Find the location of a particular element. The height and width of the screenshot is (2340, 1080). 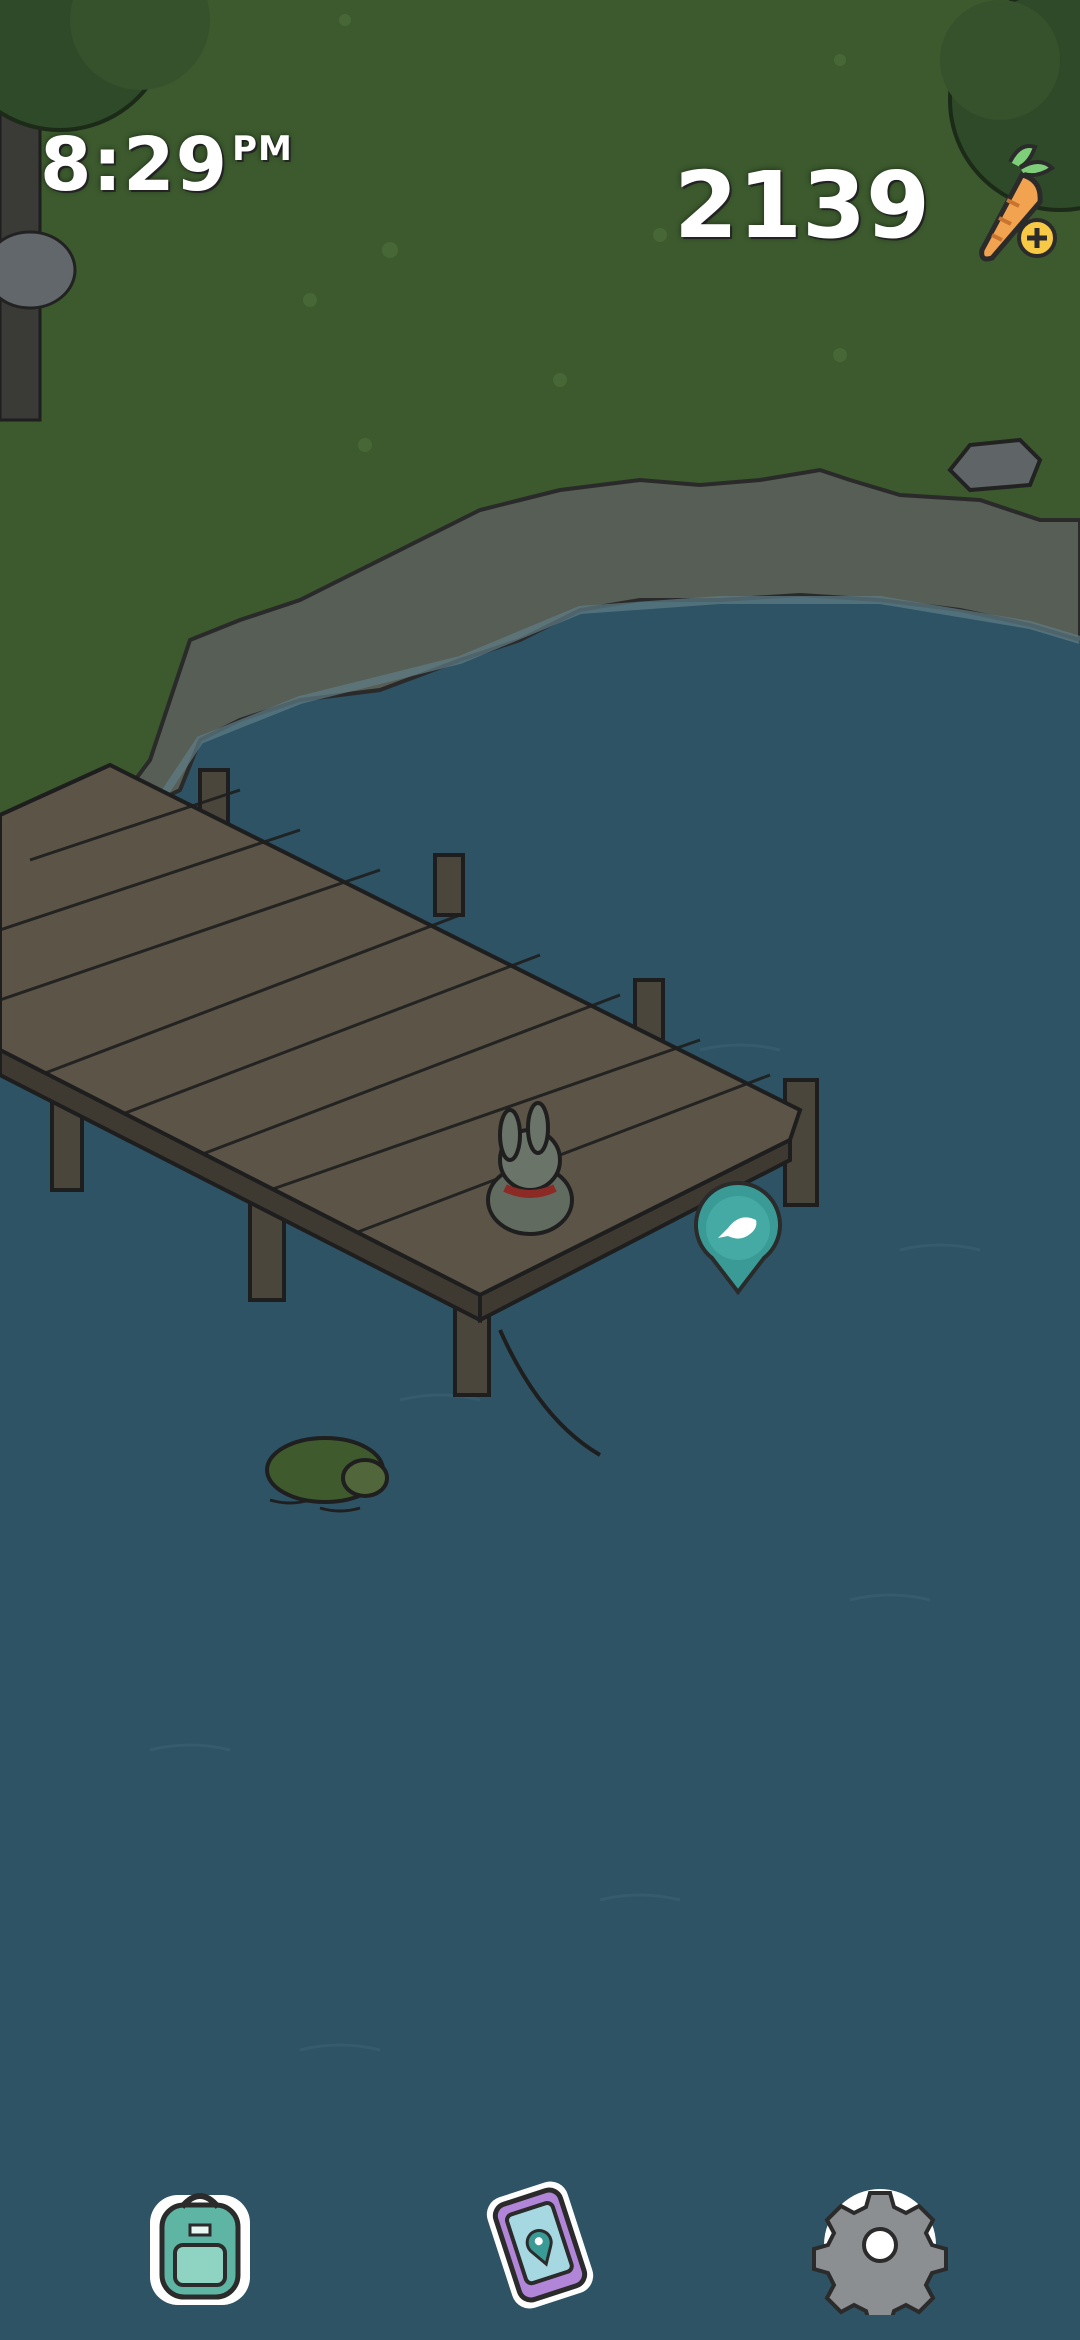

fish-marker-icon is located at coordinates (738, 1238).